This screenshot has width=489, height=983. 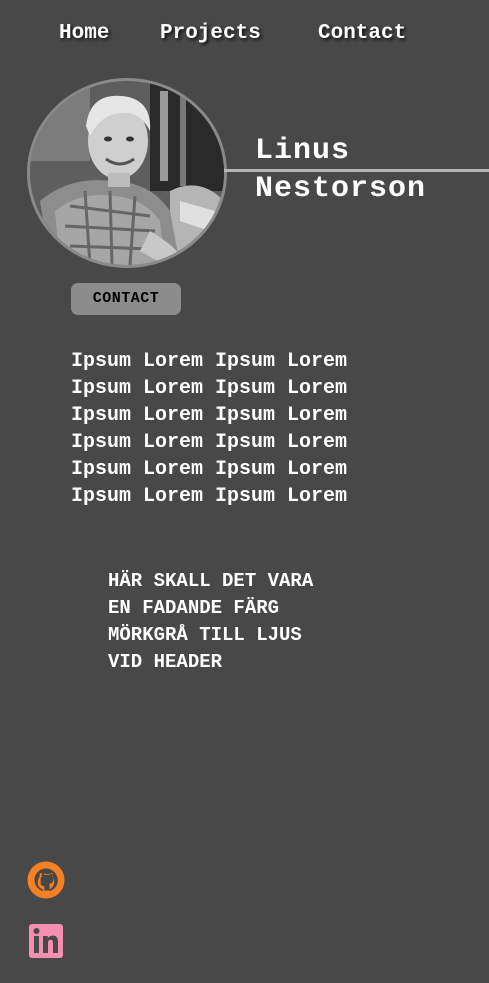 I want to click on note-line: MÖRKGRÅ TILL LJUS, so click(x=205, y=635).